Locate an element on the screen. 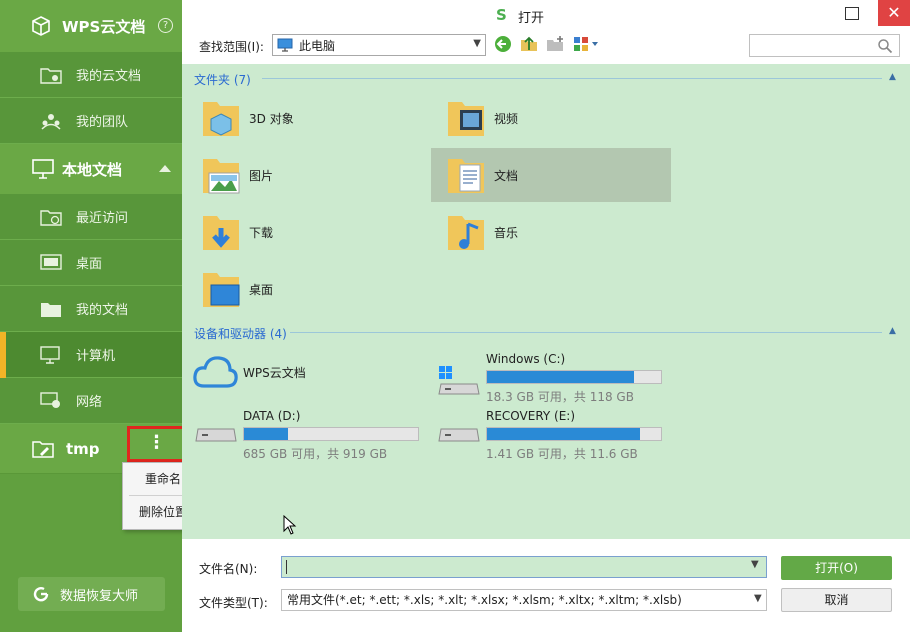 The width and height of the screenshot is (910, 632). sidebar-section-label: 本地文档 is located at coordinates (92, 169).